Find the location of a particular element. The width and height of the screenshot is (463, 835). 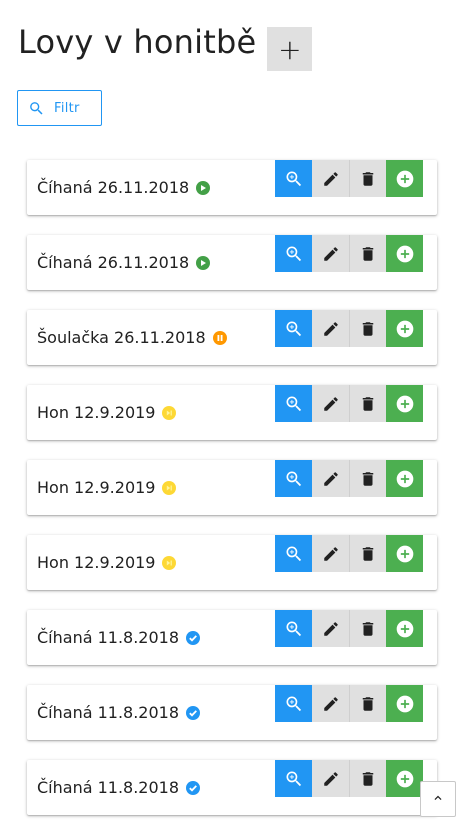

hunt-title-text: Šoulačka 26.11.2018 is located at coordinates (121, 337).